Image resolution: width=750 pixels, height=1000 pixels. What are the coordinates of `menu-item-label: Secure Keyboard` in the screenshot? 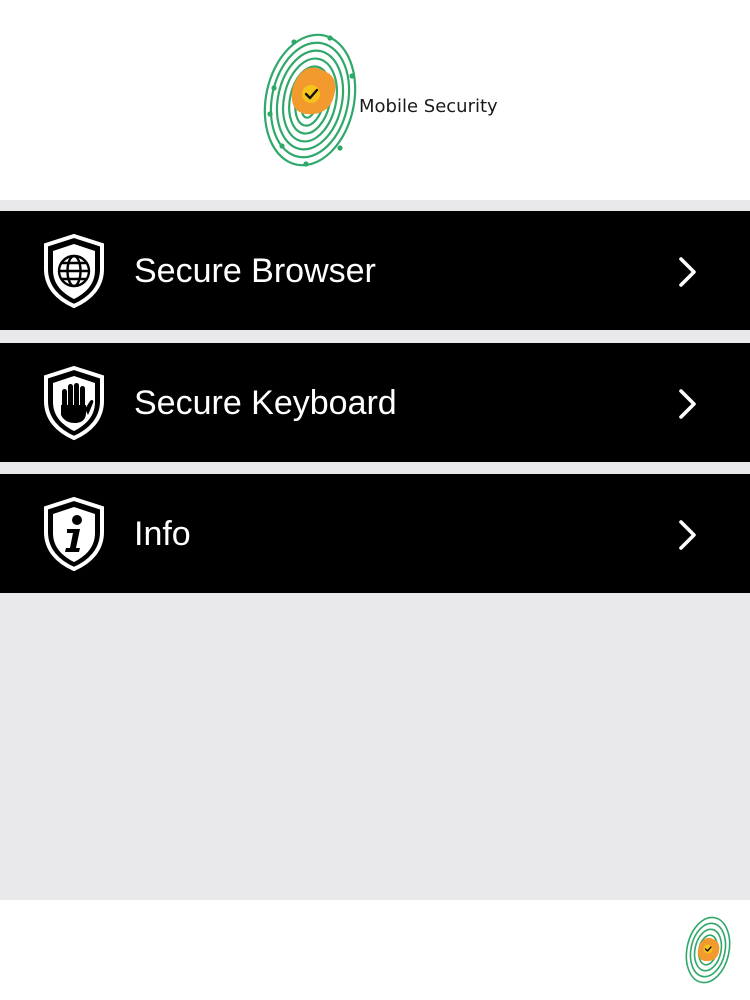 It's located at (265, 403).